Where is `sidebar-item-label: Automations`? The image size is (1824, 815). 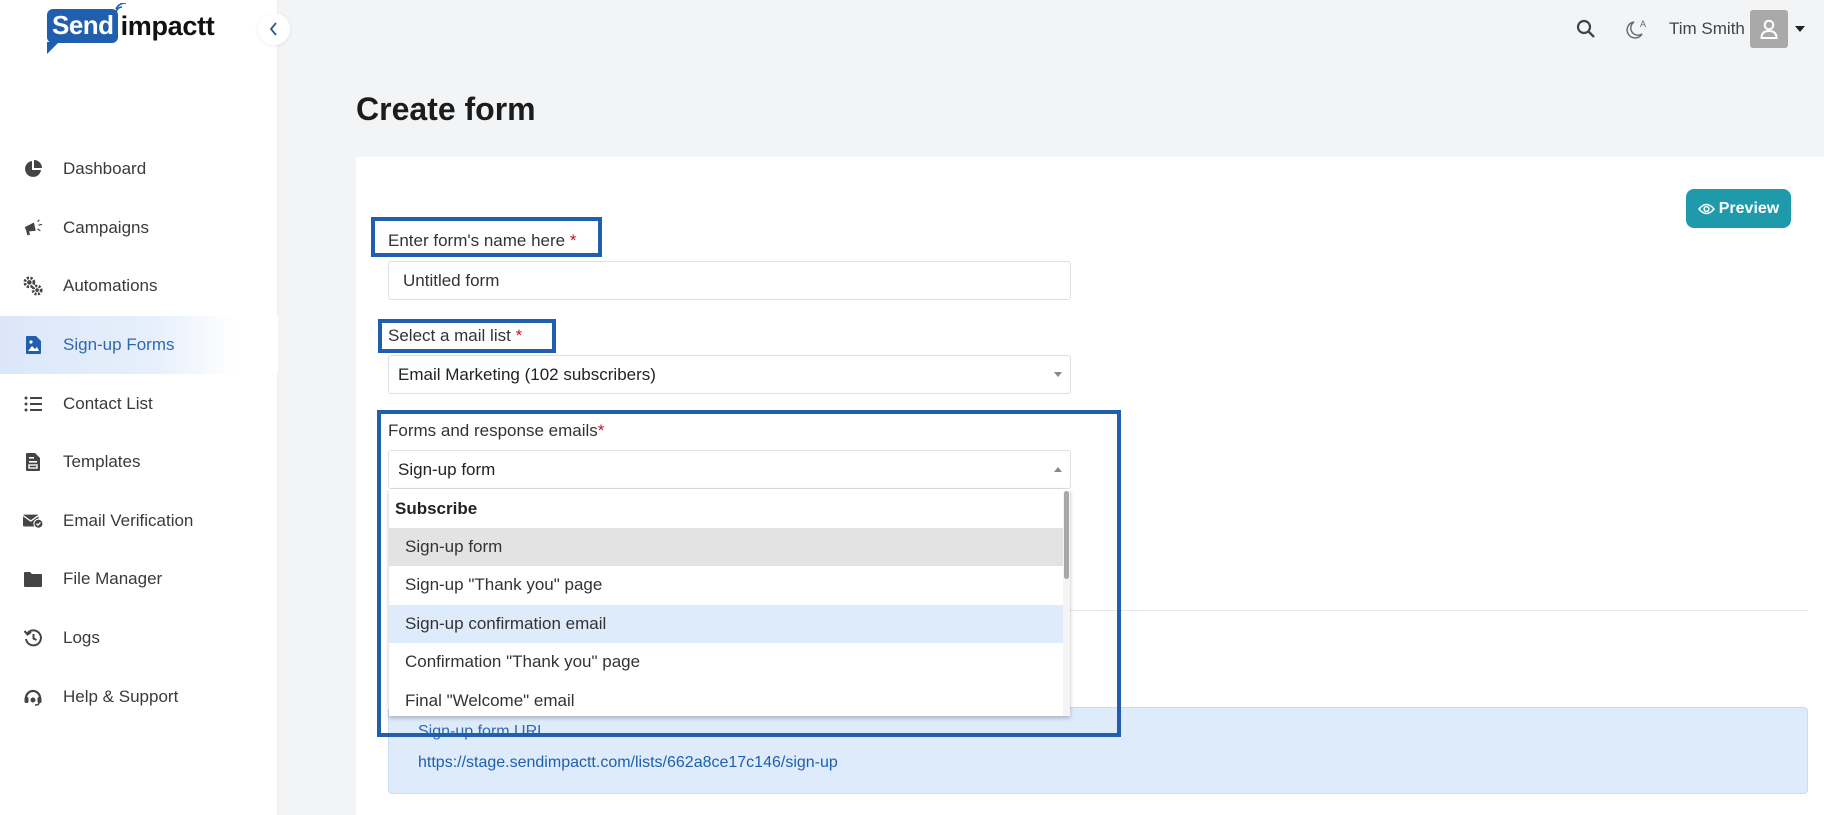 sidebar-item-label: Automations is located at coordinates (110, 286).